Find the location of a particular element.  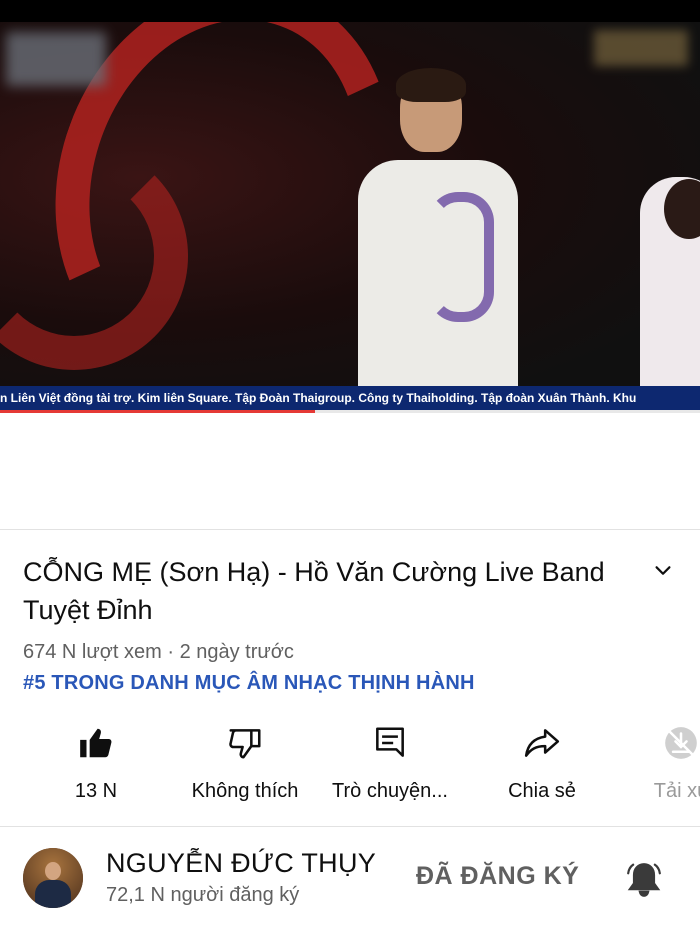

dislike-button: Không thích is located at coordinates (245, 765).